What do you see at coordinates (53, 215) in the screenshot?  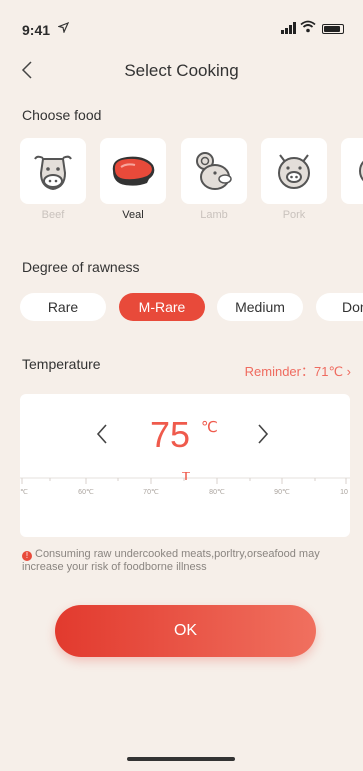 I see `food-label: Beef` at bounding box center [53, 215].